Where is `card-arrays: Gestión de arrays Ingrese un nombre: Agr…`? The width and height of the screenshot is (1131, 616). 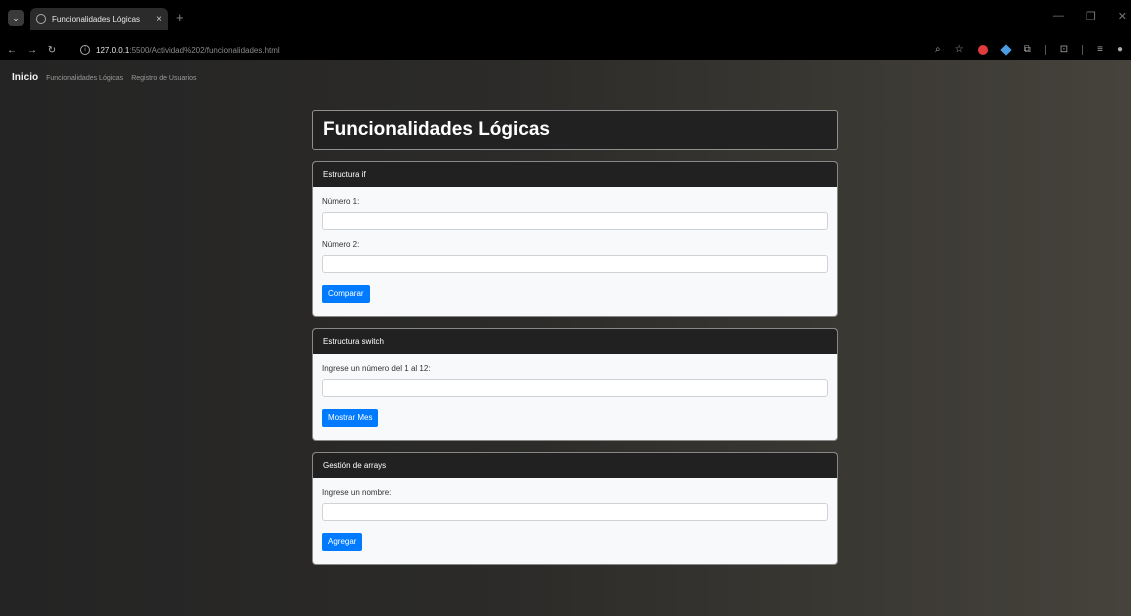
card-arrays: Gestión de arrays Ingrese un nombre: Agr… is located at coordinates (575, 508).